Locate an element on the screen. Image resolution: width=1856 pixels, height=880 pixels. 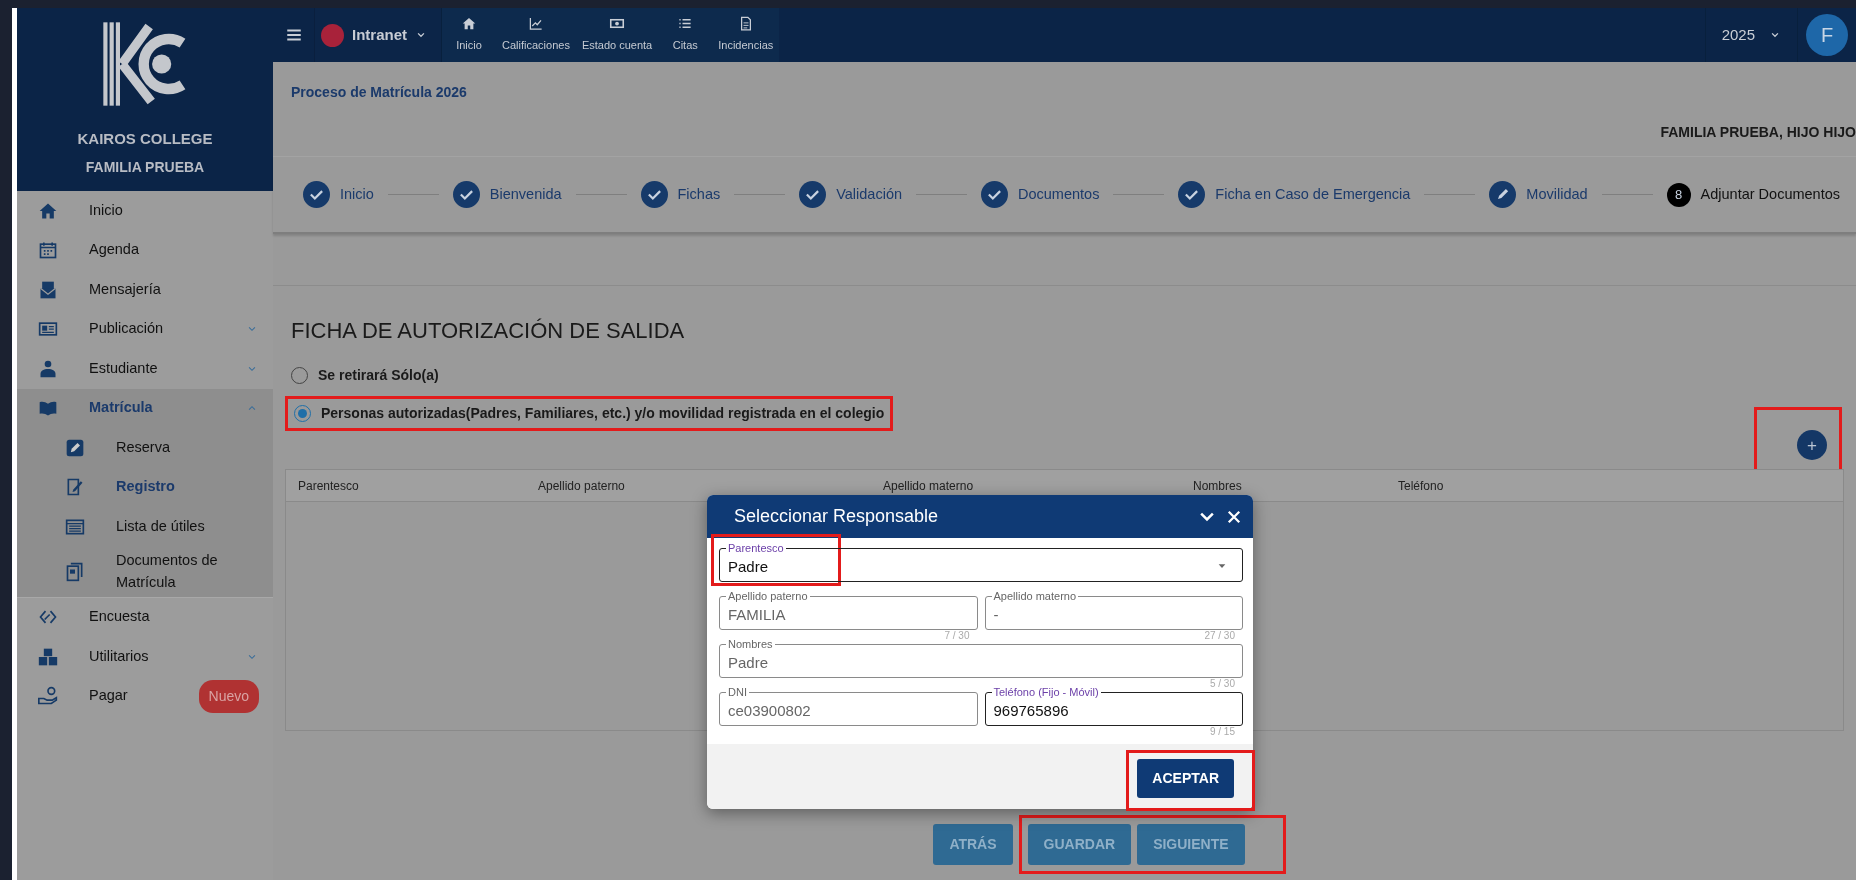
school-name: KAIROS COLLEGE is located at coordinates (145, 139).